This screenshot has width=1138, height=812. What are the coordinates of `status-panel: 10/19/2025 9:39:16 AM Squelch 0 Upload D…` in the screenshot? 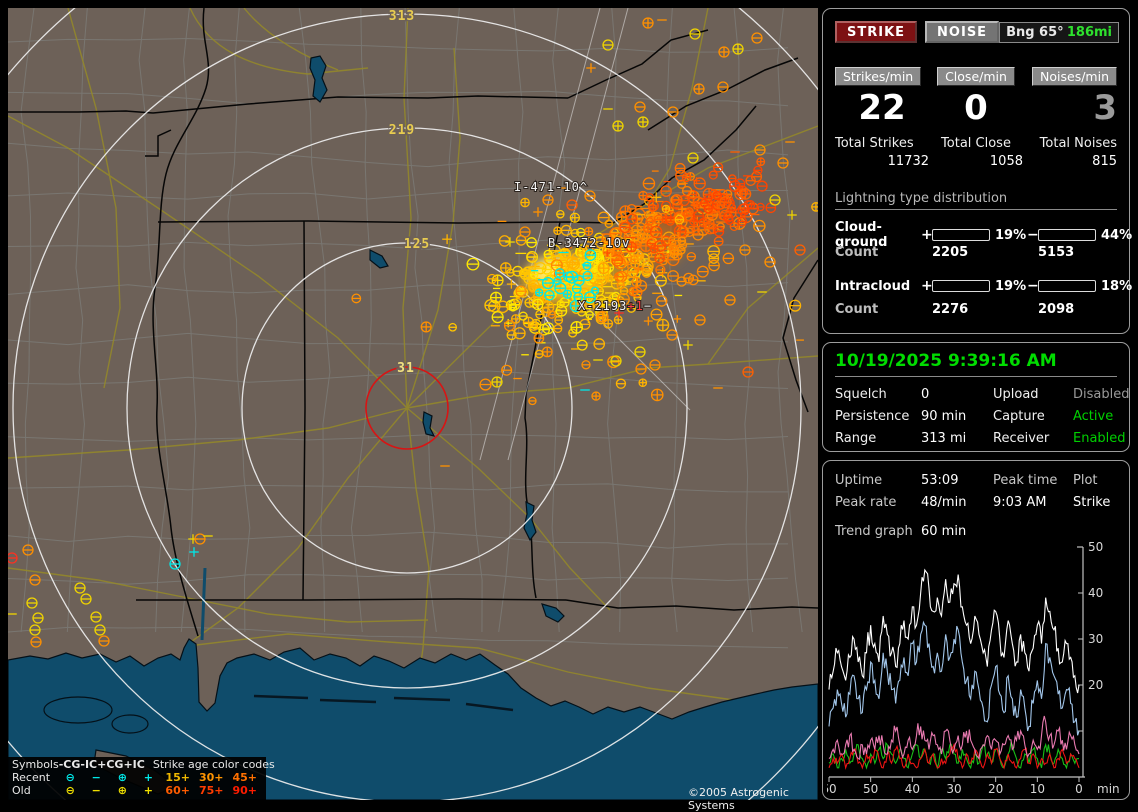 It's located at (976, 397).